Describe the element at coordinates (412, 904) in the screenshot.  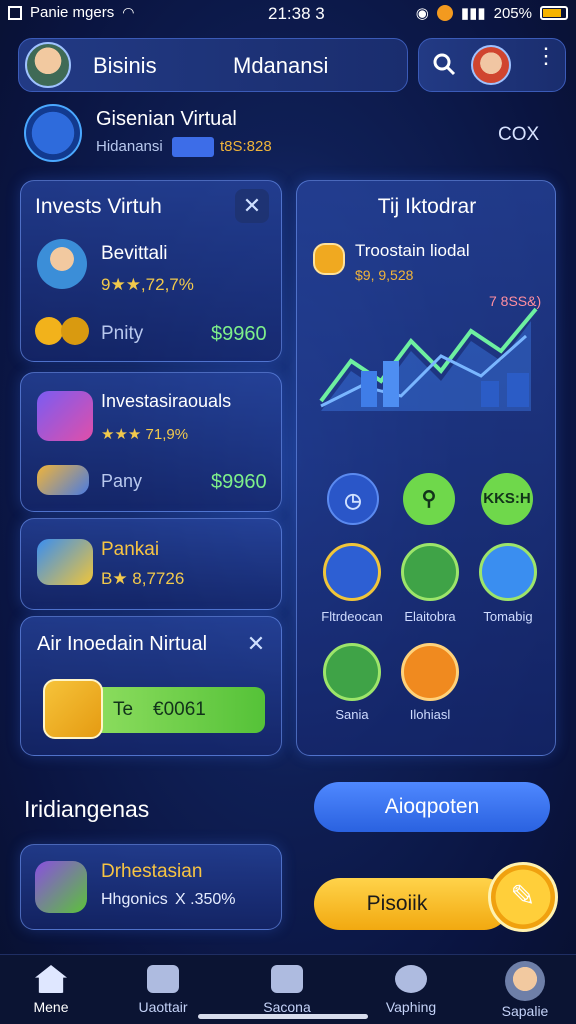
I see `action-button: Pisoiik` at that location.